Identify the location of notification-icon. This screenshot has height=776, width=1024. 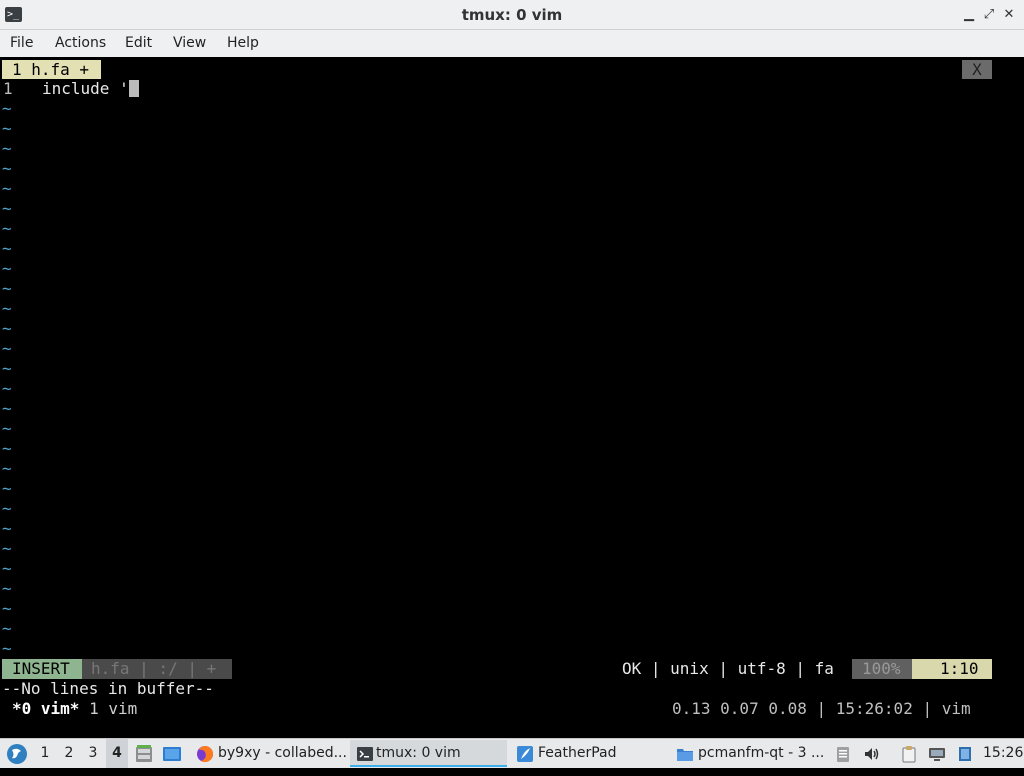
(965, 754).